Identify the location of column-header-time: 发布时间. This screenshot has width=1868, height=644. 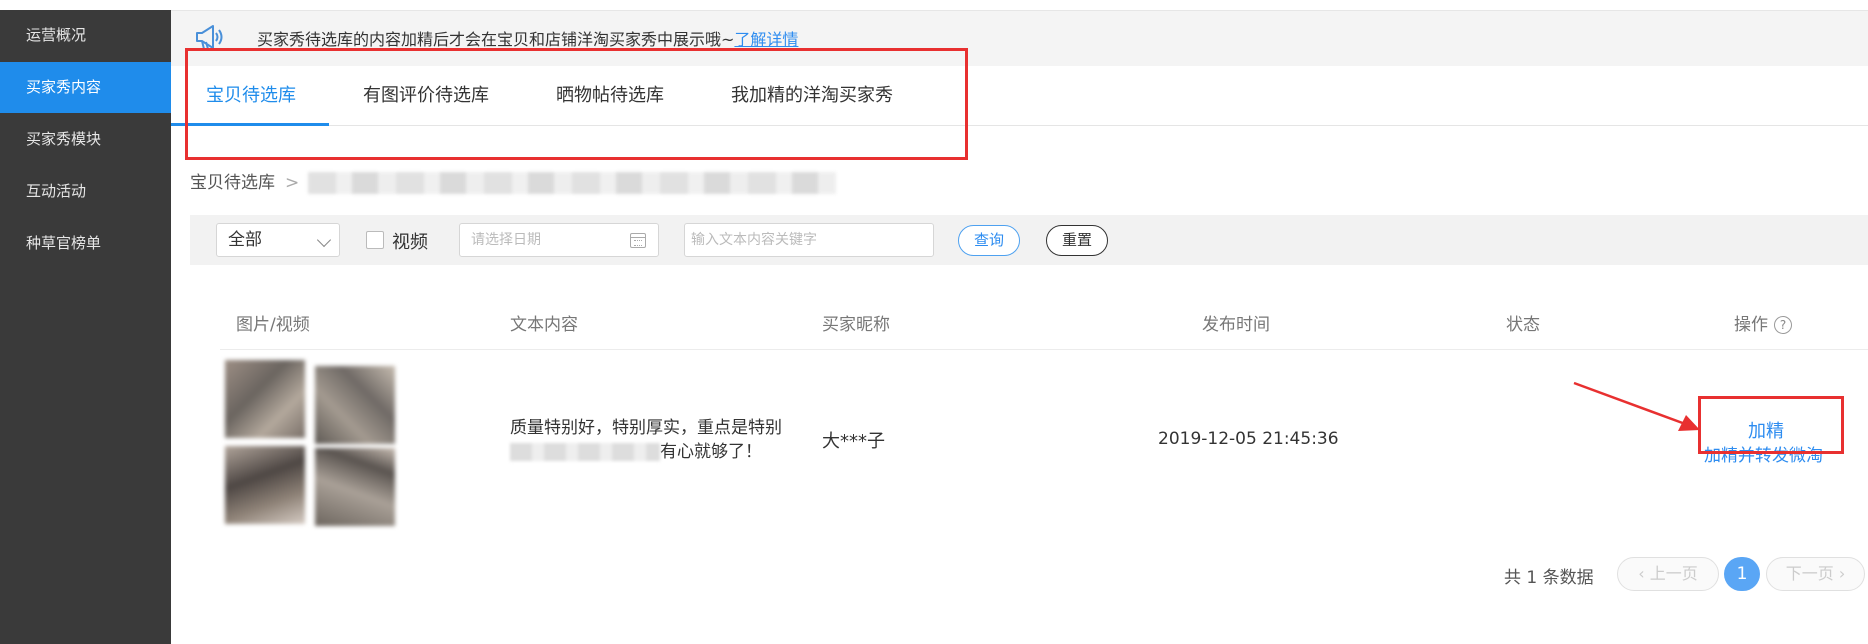
(1236, 325).